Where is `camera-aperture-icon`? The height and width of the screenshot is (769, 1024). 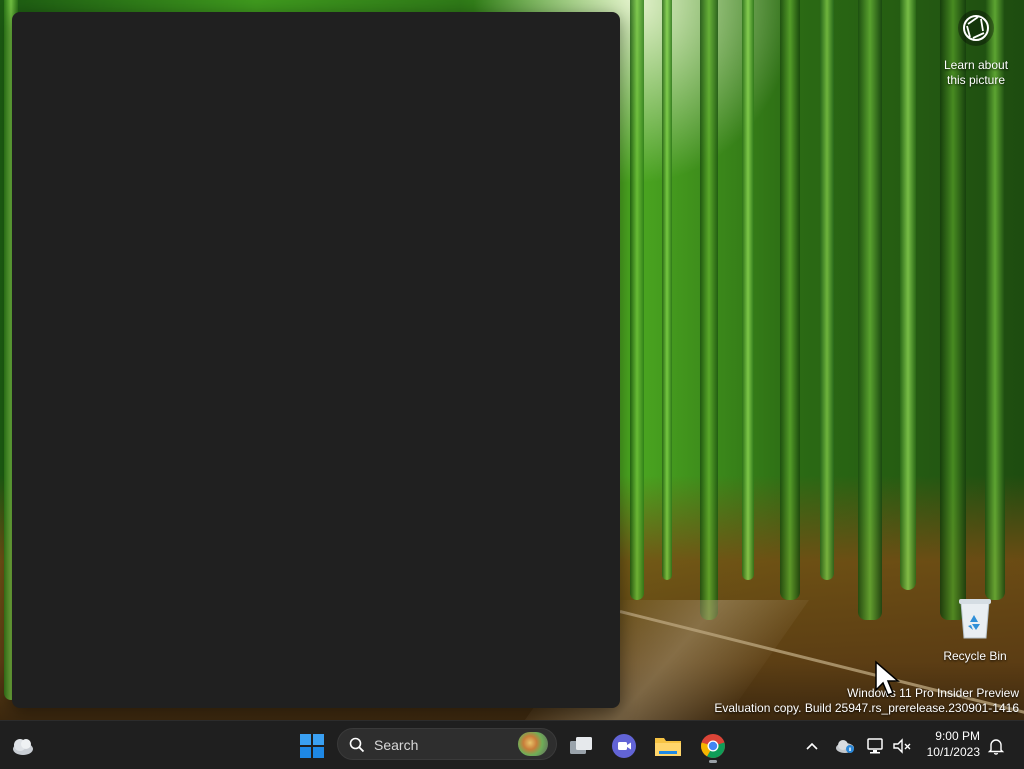
camera-aperture-icon is located at coordinates (976, 28).